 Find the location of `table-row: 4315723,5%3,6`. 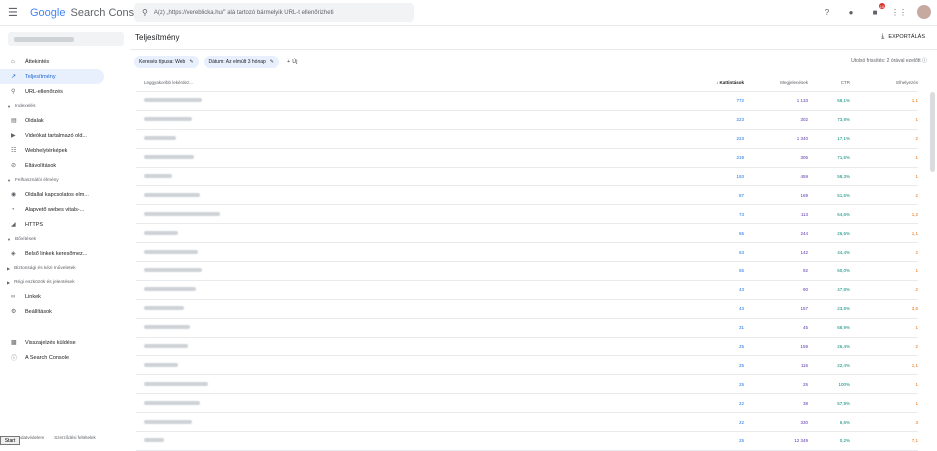

table-row: 4315723,5%3,6 is located at coordinates (527, 309).